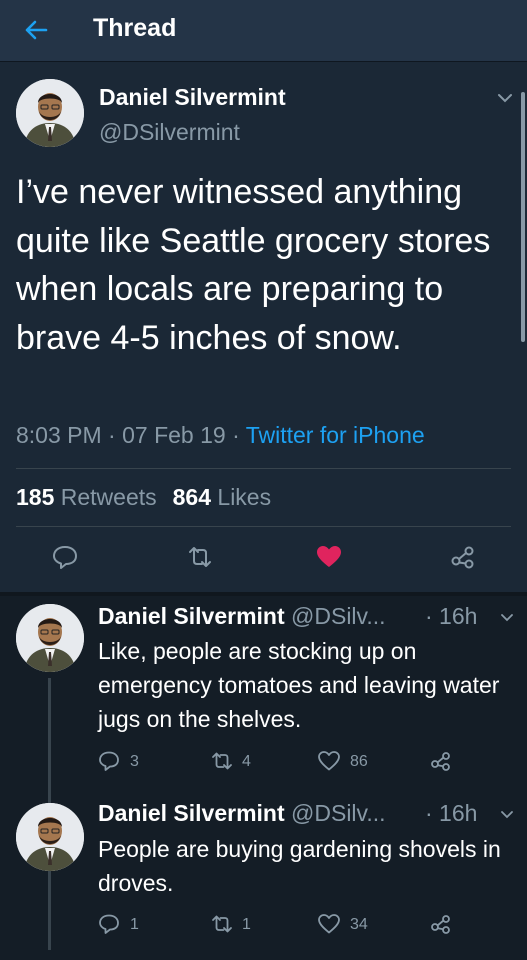 The width and height of the screenshot is (527, 960). I want to click on likes-count: 864, so click(192, 497).